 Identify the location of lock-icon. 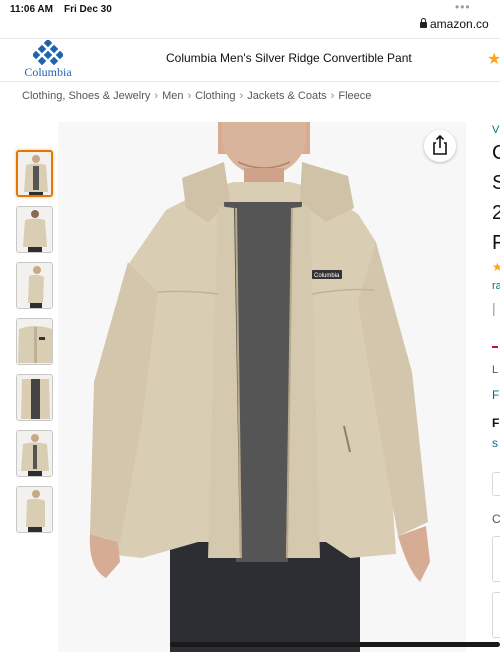
(423, 23).